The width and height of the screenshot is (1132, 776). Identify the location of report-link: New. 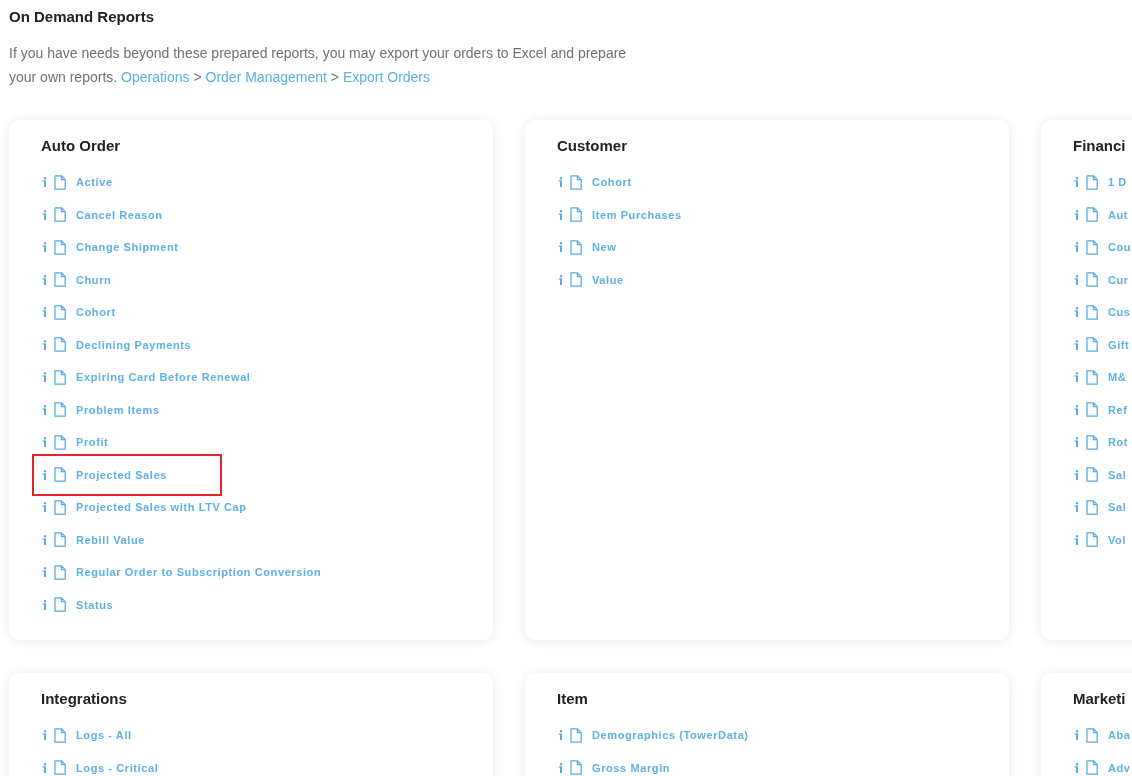
(604, 247).